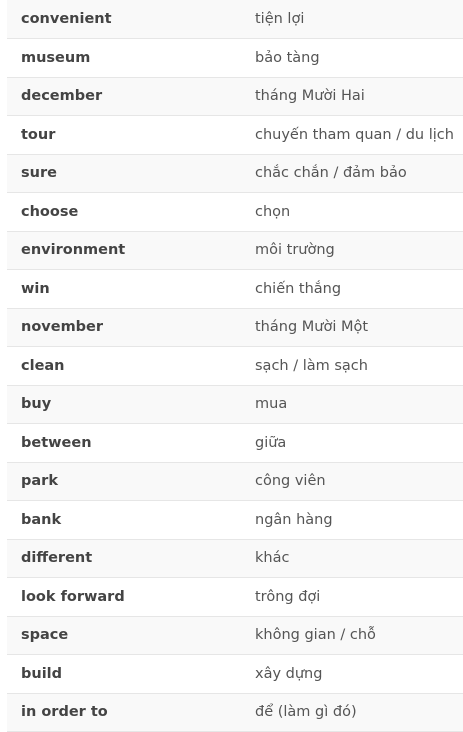 The image size is (463, 732). What do you see at coordinates (352, 58) in the screenshot?
I see `meaning-cell: bảo tàng` at bounding box center [352, 58].